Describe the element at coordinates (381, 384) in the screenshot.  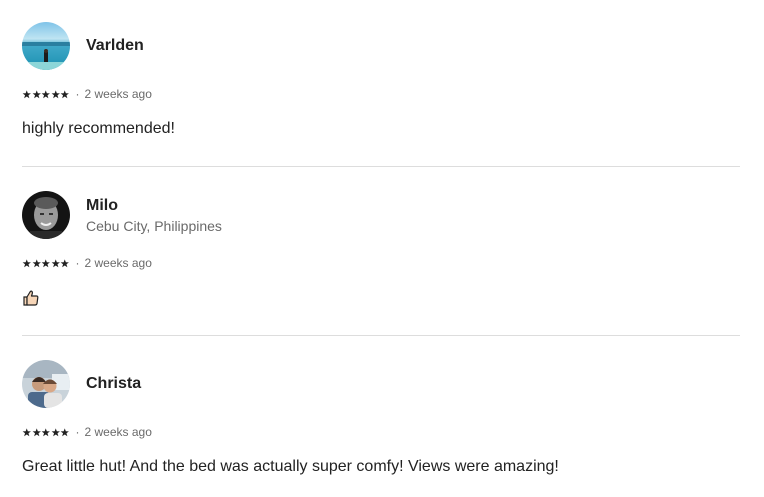
I see `review-header: Christa` at that location.